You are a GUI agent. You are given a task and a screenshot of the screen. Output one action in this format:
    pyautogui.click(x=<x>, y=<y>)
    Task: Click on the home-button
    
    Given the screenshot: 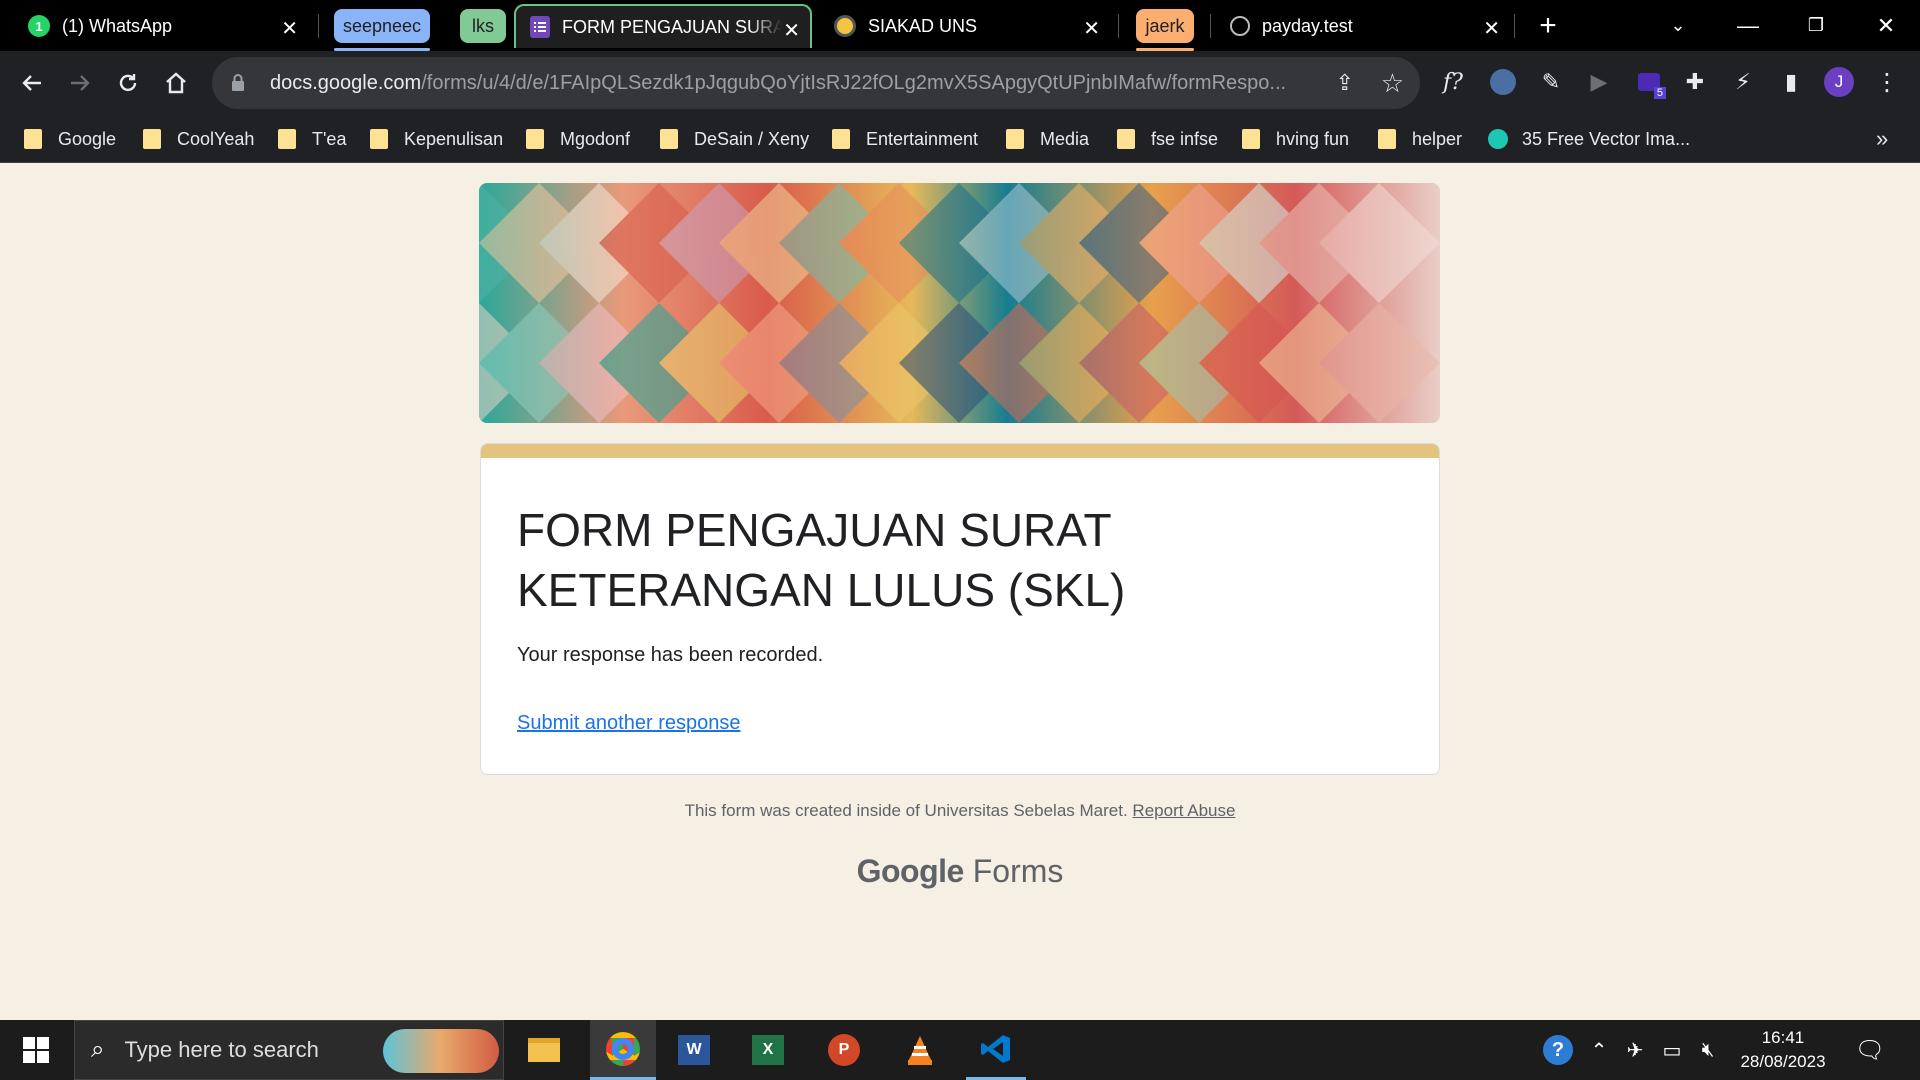 What is the action you would take?
    pyautogui.click(x=176, y=83)
    